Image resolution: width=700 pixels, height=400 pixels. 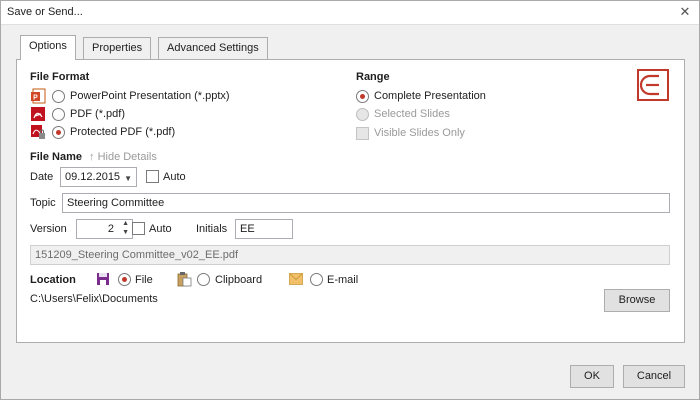 What do you see at coordinates (124, 279) in the screenshot?
I see `file-radio` at bounding box center [124, 279].